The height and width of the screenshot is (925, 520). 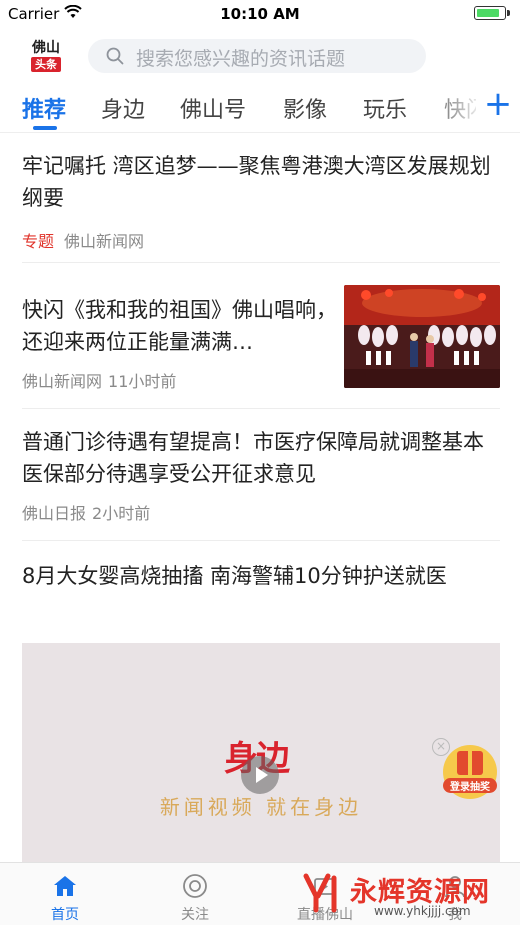 I want to click on close-icon: ×, so click(x=441, y=747).